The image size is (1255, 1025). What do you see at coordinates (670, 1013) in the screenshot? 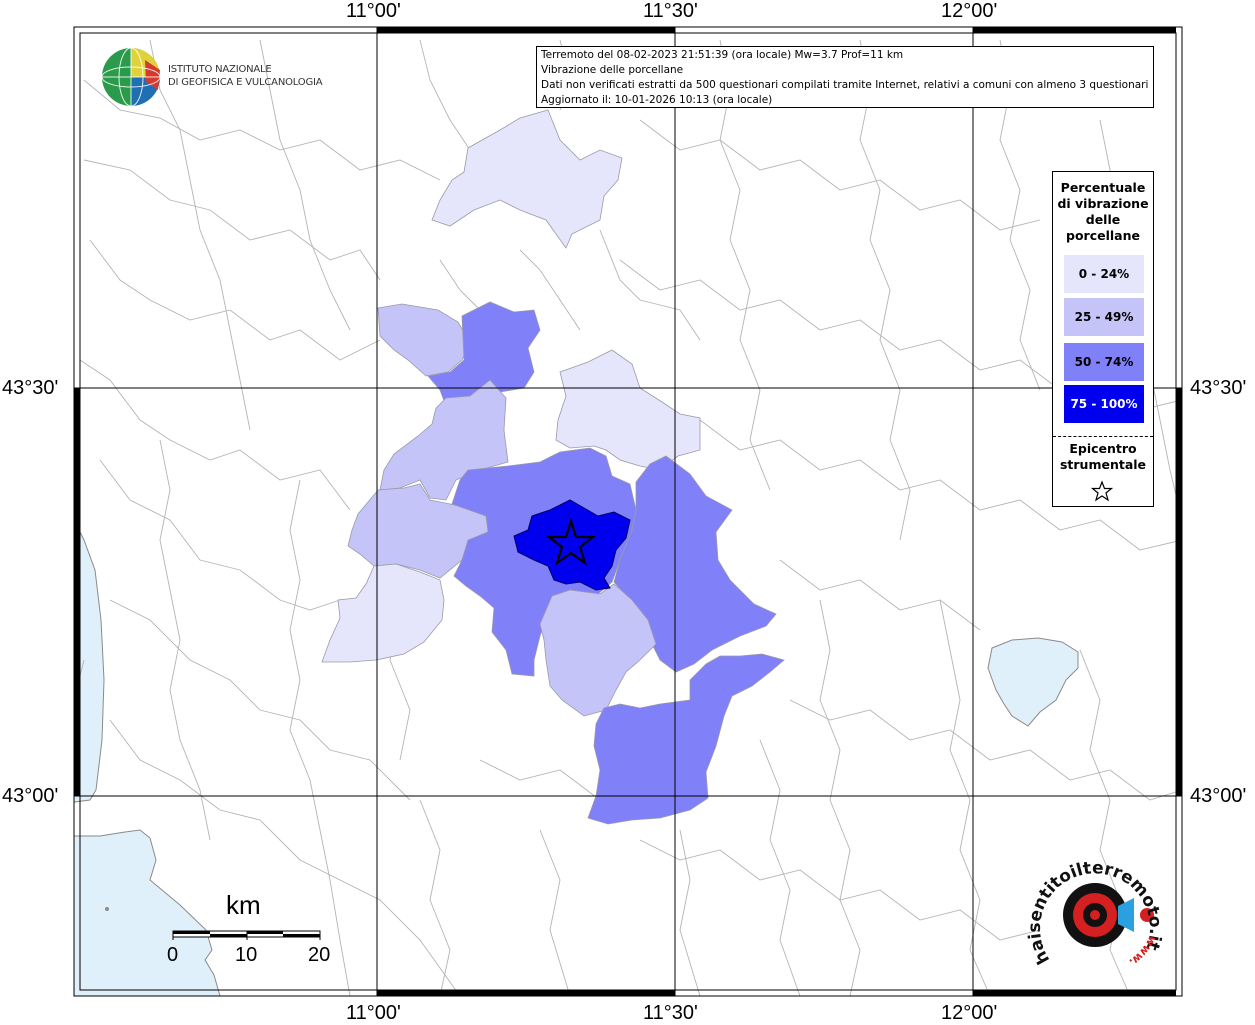
I see `lon-label-bottom-2: 11°30'` at bounding box center [670, 1013].